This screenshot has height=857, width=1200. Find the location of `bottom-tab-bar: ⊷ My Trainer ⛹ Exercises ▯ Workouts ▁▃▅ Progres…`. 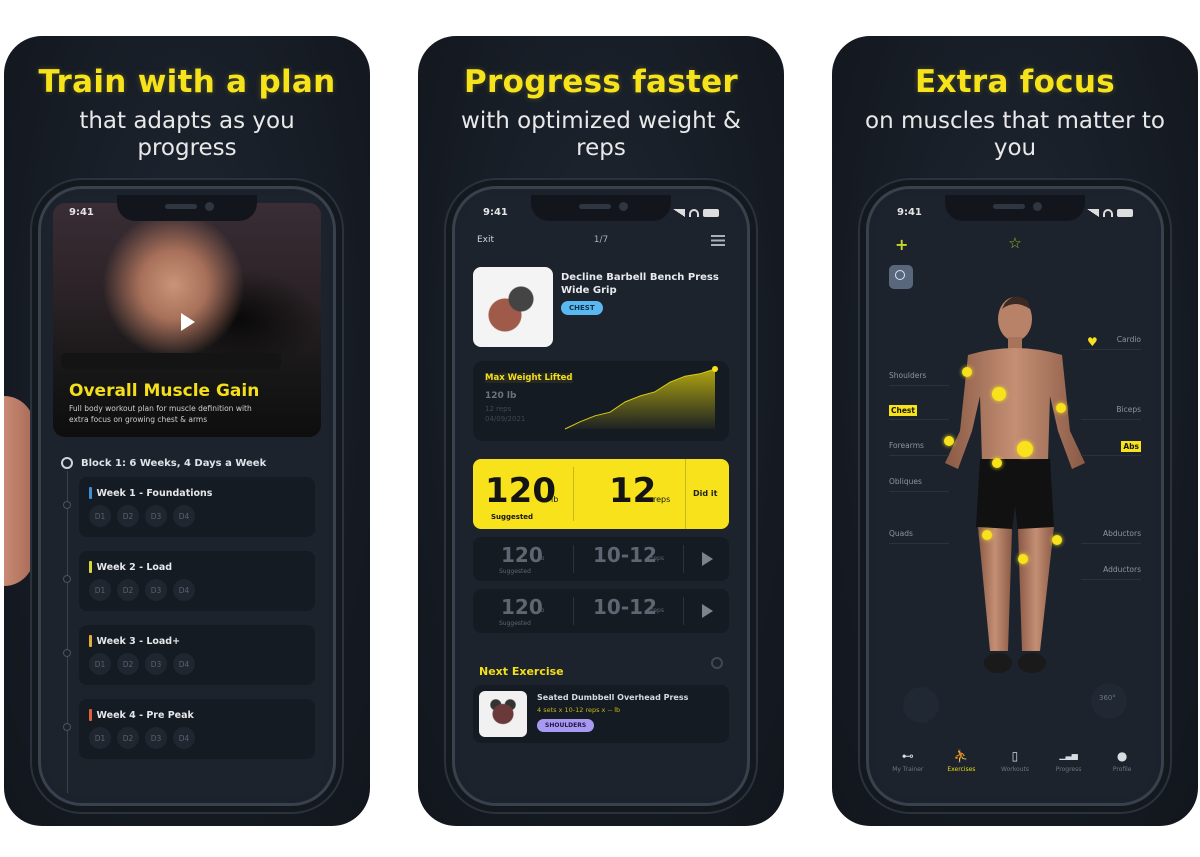

bottom-tab-bar: ⊷ My Trainer ⛹ Exercises ▯ Workouts ▁▃▅ Progres… is located at coordinates (1015, 766).